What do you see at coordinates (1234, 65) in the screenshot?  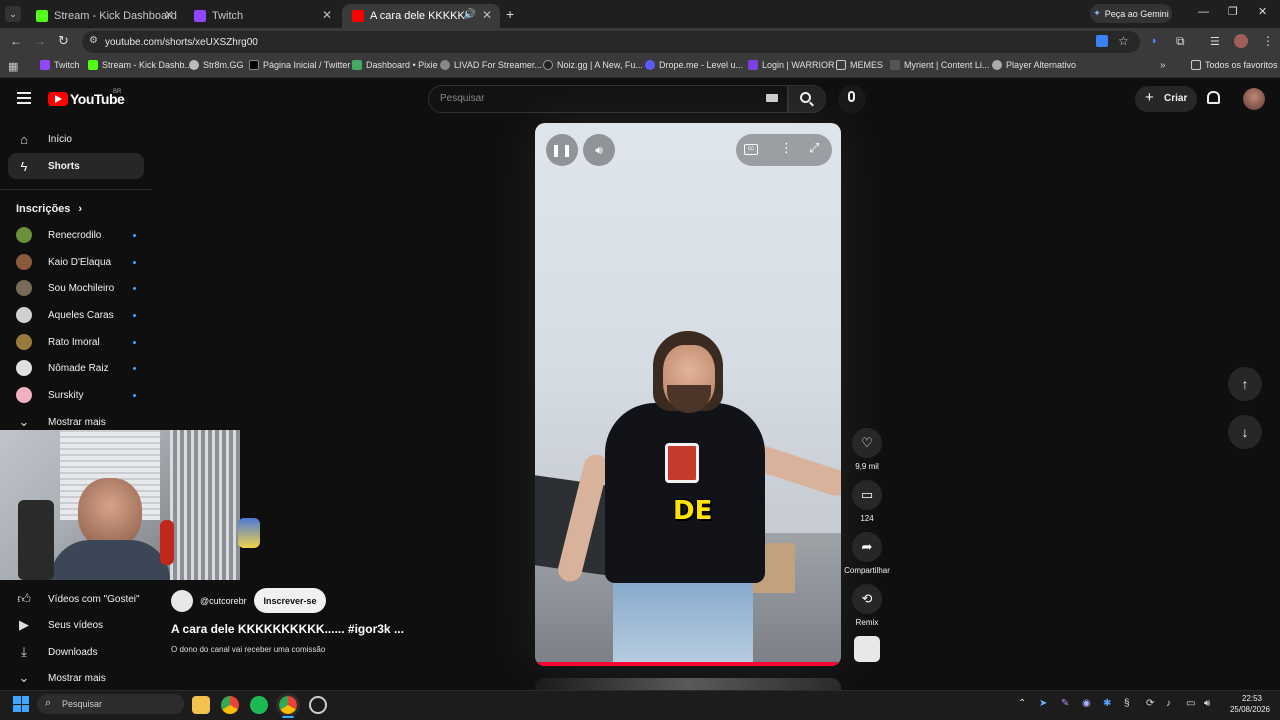 I see `all-bookmarks-folder: Todos os favoritos` at bounding box center [1234, 65].